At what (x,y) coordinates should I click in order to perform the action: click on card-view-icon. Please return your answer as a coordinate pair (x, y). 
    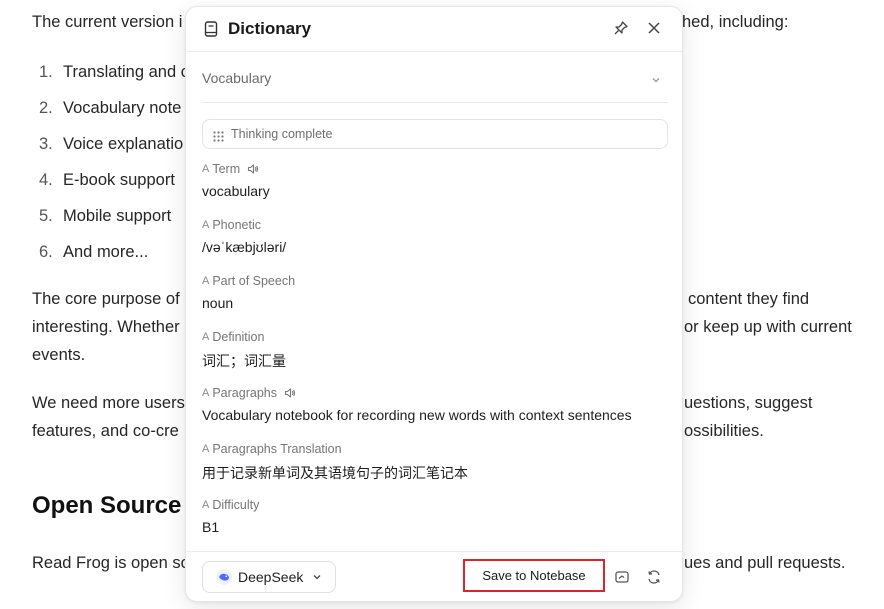
    Looking at the image, I should click on (622, 579).